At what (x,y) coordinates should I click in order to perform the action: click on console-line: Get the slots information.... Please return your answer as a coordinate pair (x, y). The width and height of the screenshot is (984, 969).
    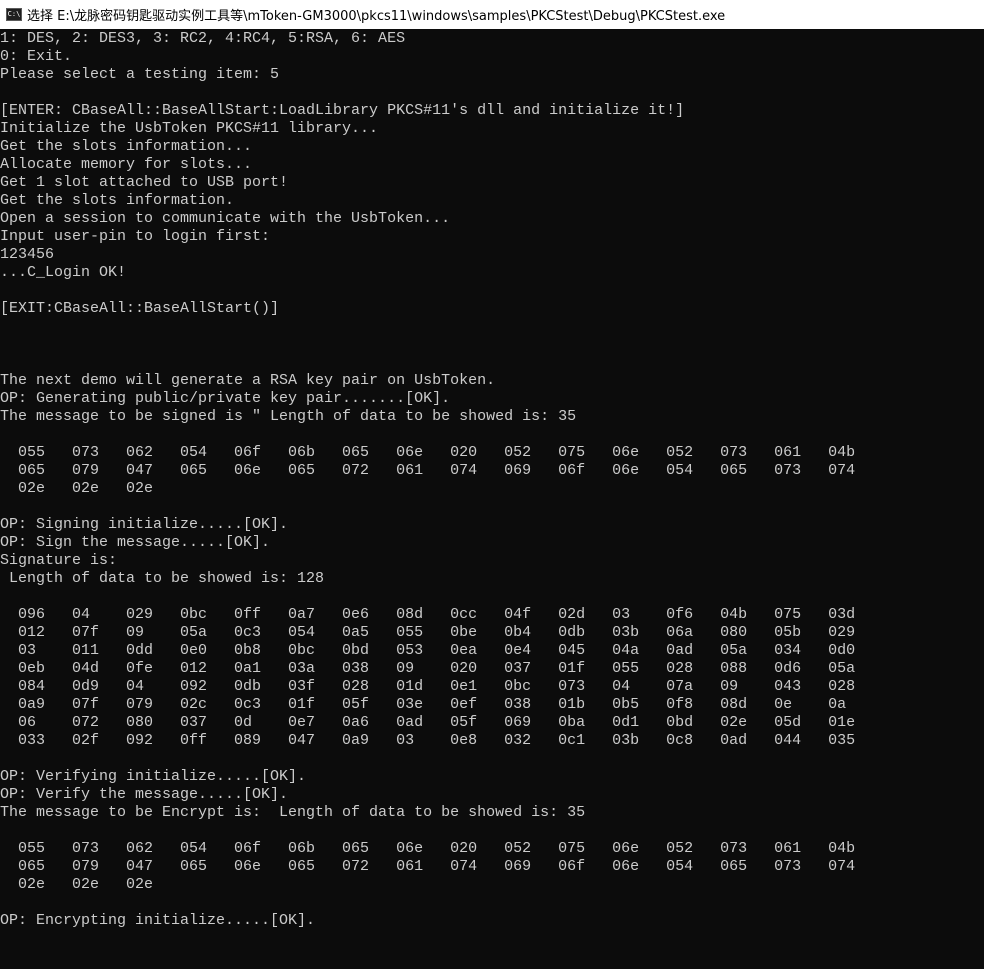
    Looking at the image, I should click on (126, 146).